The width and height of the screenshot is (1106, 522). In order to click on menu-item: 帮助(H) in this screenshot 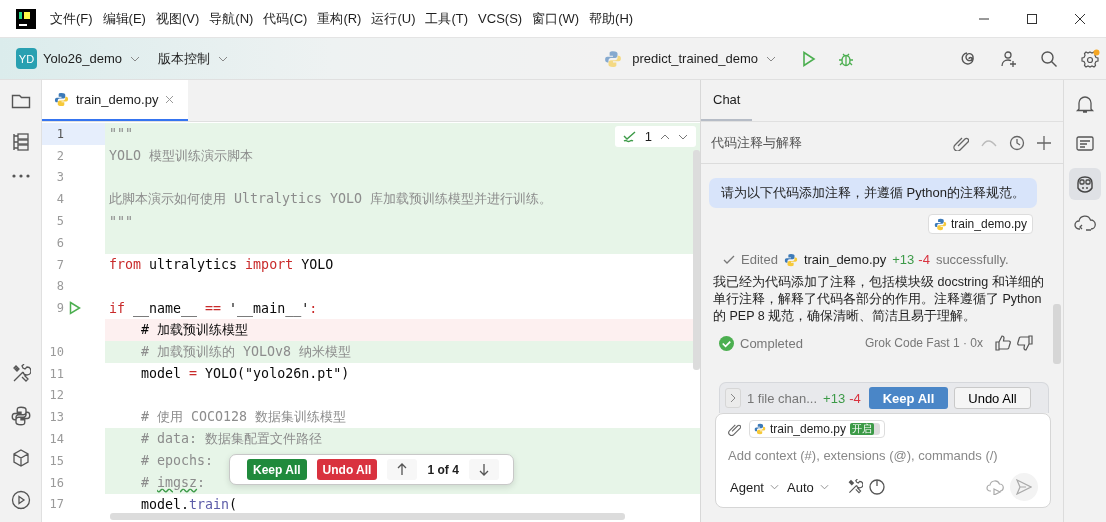, I will do `click(611, 18)`.